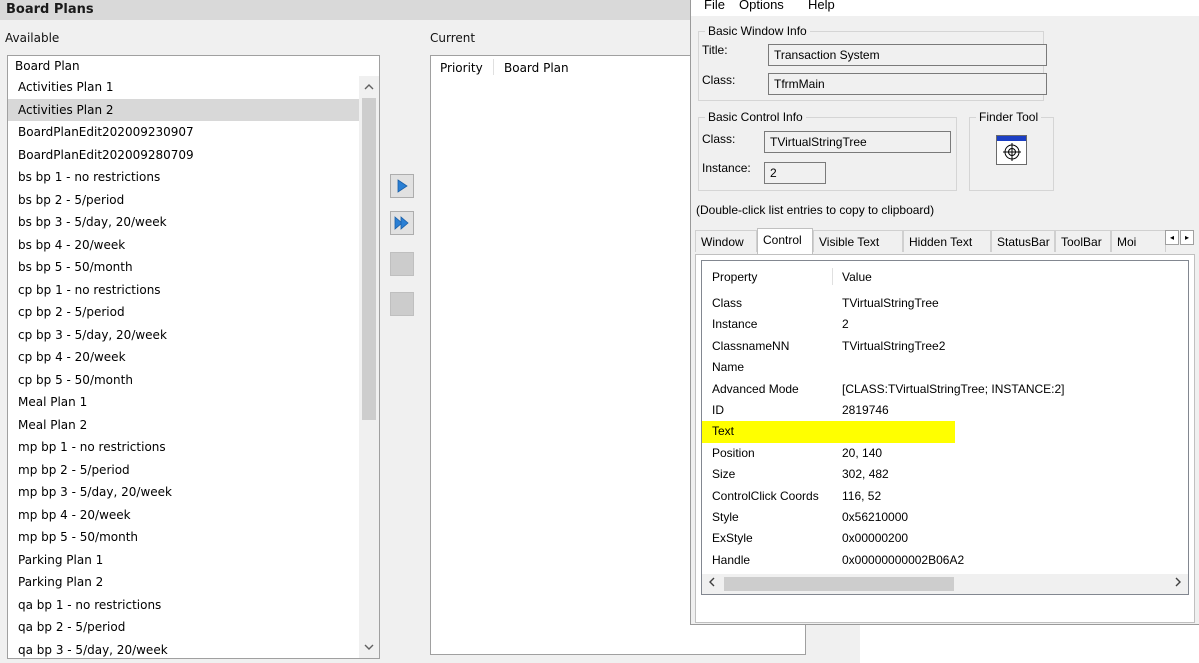  Describe the element at coordinates (183, 537) in the screenshot. I see `list-item: mp bp 5 - 50/month` at that location.